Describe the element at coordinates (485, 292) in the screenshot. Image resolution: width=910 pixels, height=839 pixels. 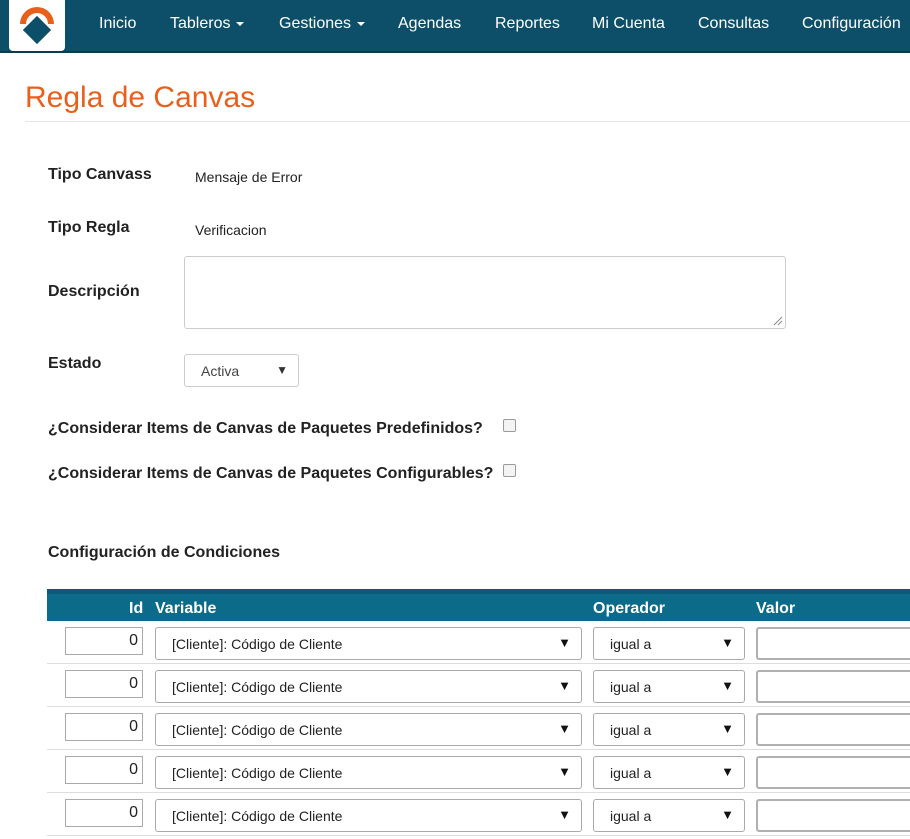
I see `descripcion-textarea` at that location.